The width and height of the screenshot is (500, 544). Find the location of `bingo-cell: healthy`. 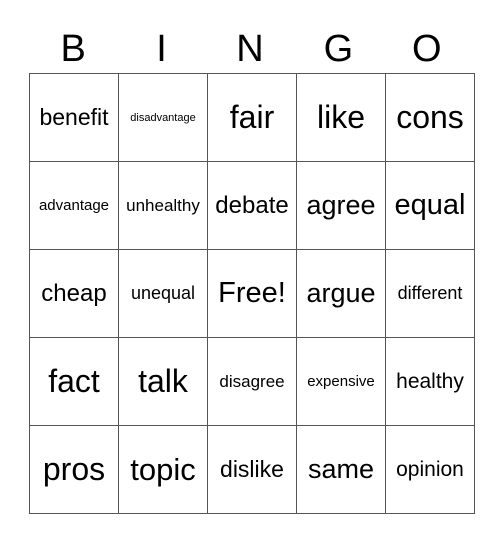

bingo-cell: healthy is located at coordinates (430, 381).